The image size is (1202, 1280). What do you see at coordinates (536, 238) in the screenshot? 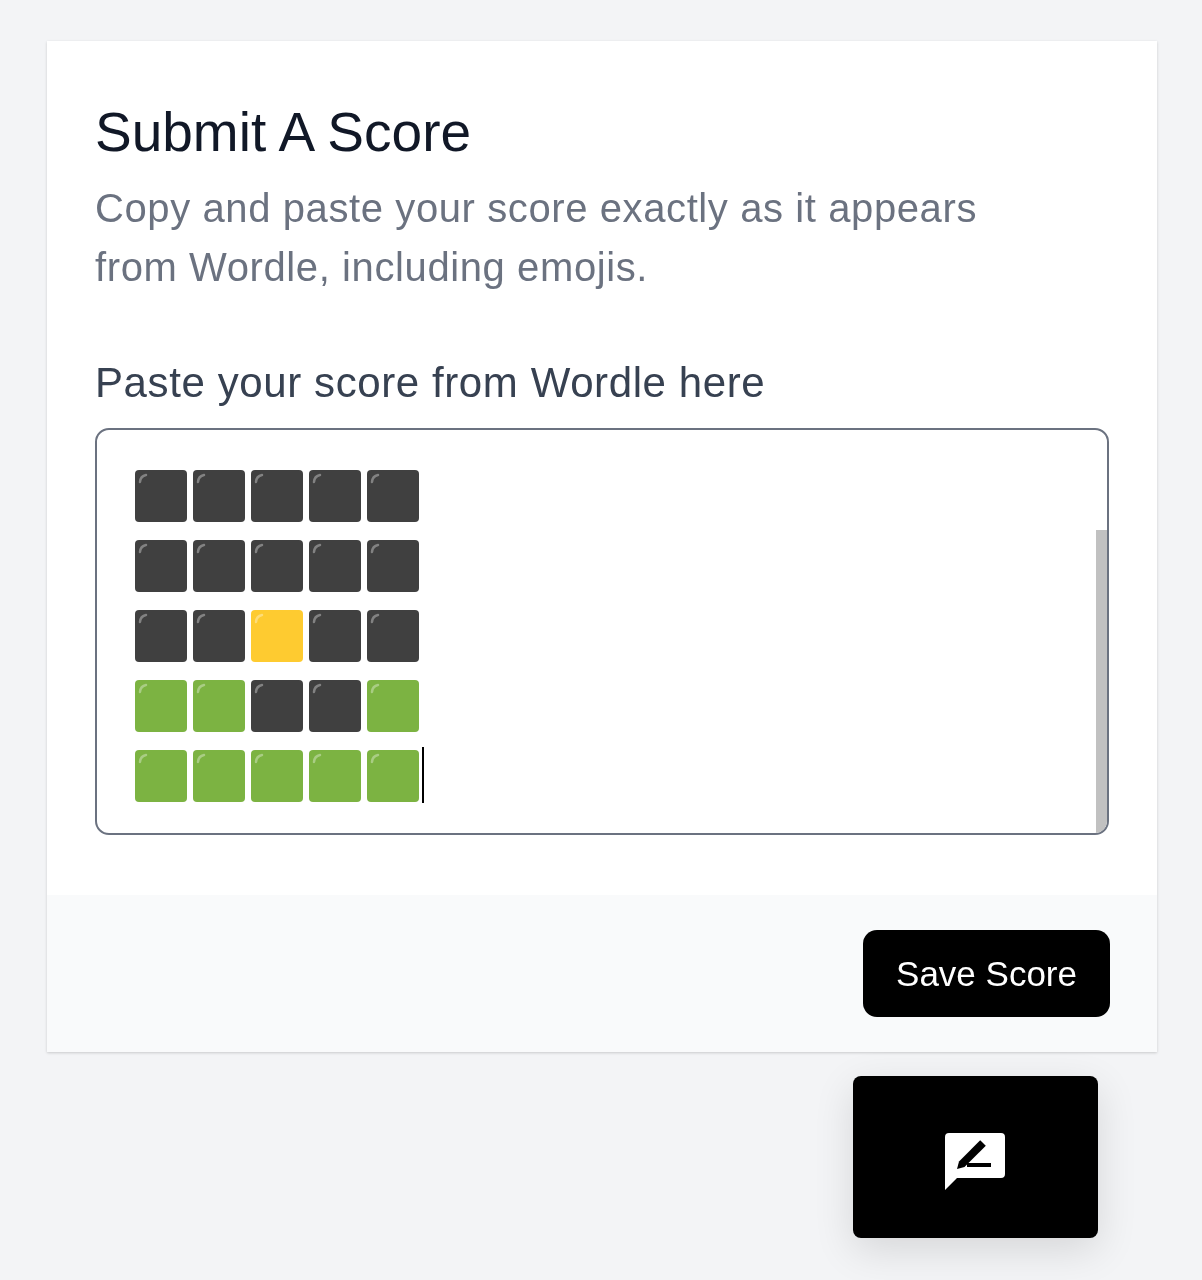
I see `card-description: Copy and paste your score exactly as it appears from Wordle, including emojis.` at bounding box center [536, 238].